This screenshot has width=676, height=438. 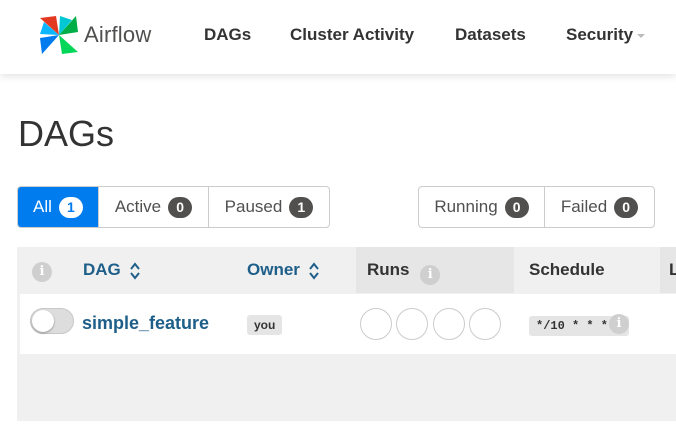 What do you see at coordinates (227, 35) in the screenshot?
I see `nav-dags: DAGs` at bounding box center [227, 35].